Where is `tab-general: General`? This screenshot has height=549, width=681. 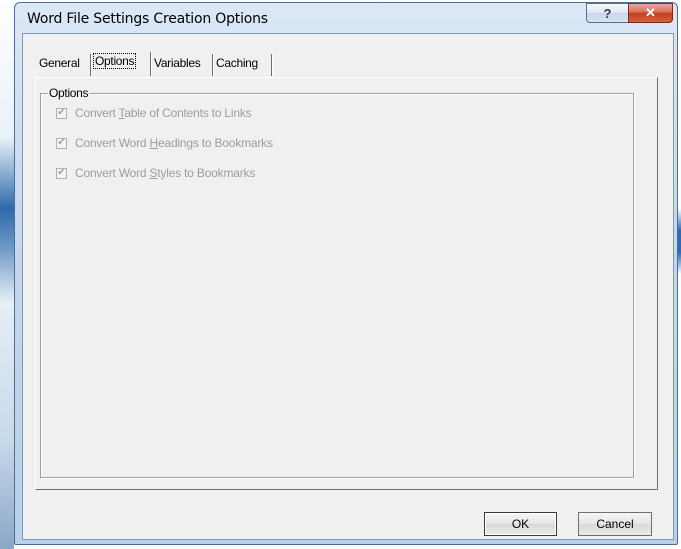 tab-general: General is located at coordinates (63, 65).